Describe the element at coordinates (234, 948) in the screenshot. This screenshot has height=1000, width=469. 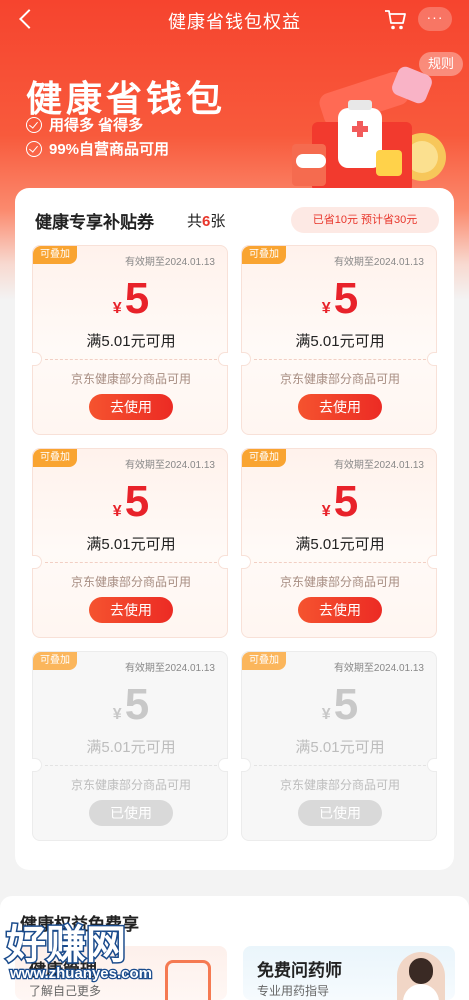
I see `benefits-section: 健康权益免费享 健康管理 了解自己更多 免费问药师 专业用药指导` at that location.